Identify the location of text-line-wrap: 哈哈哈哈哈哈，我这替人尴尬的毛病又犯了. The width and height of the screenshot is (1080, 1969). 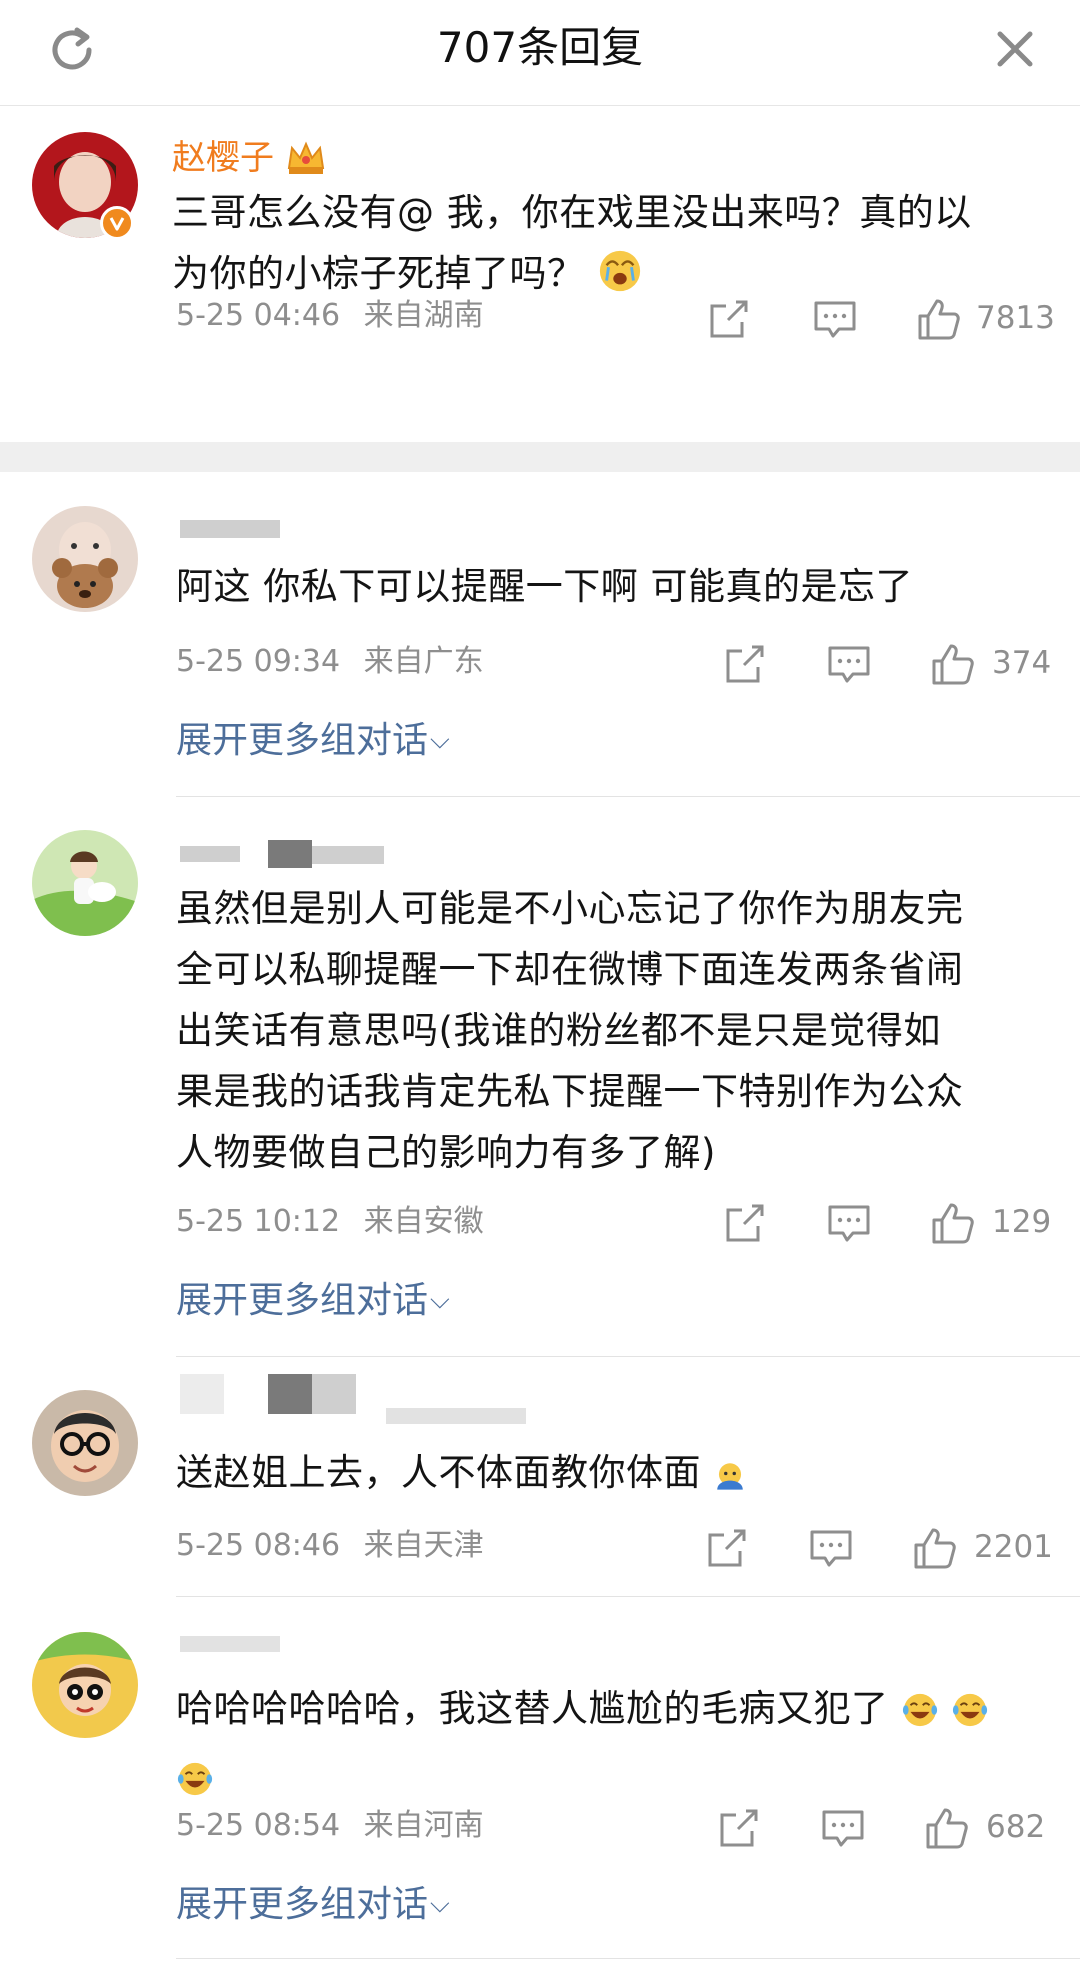
(616, 1712).